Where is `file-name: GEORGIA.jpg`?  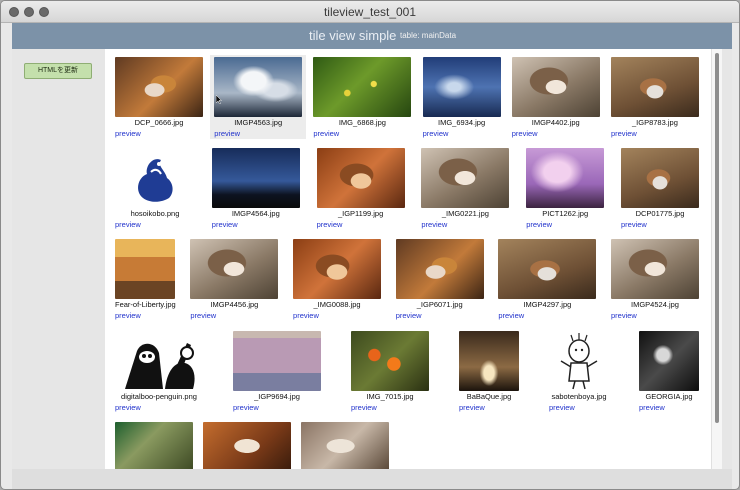 file-name: GEORGIA.jpg is located at coordinates (669, 396).